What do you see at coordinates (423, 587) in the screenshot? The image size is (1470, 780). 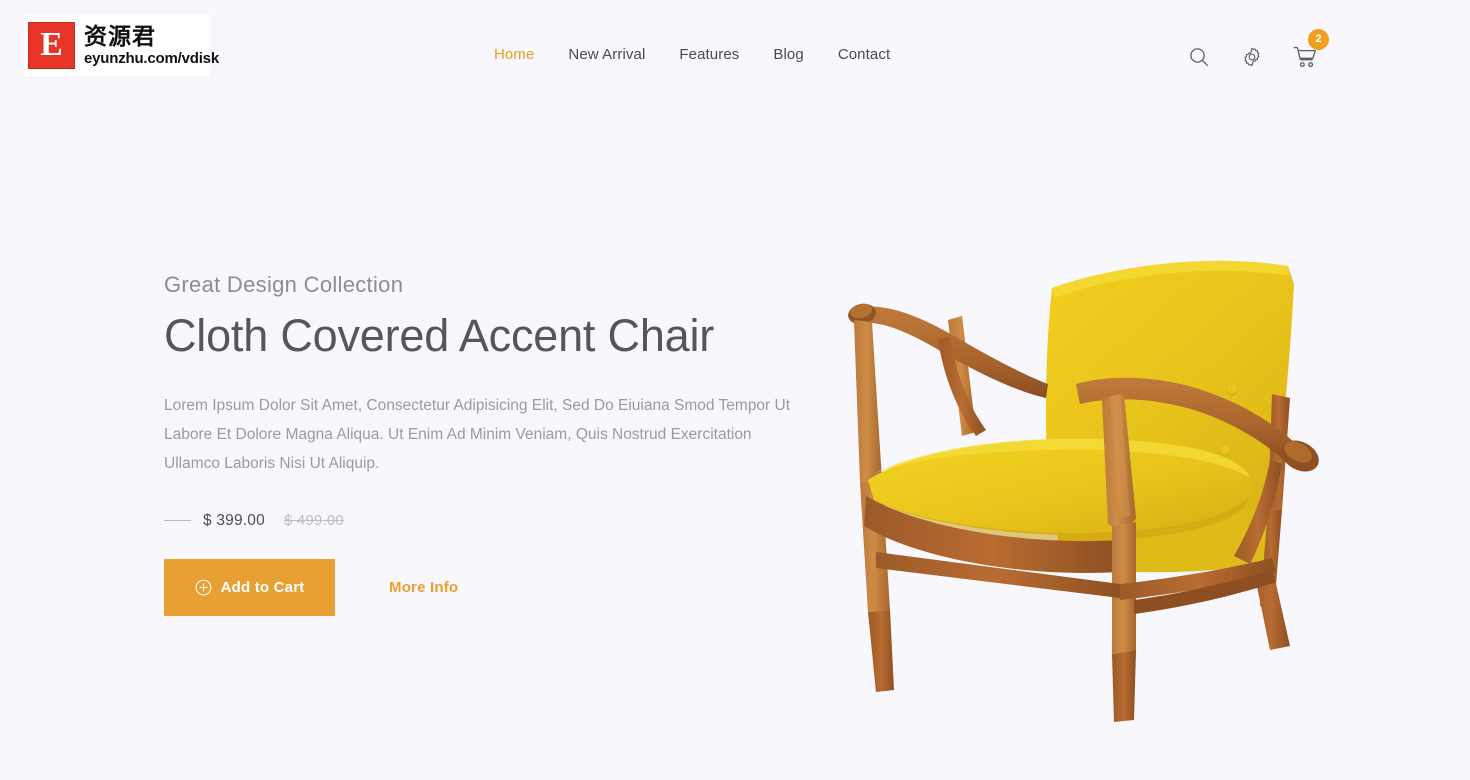 I see `more-info-link: More Info` at bounding box center [423, 587].